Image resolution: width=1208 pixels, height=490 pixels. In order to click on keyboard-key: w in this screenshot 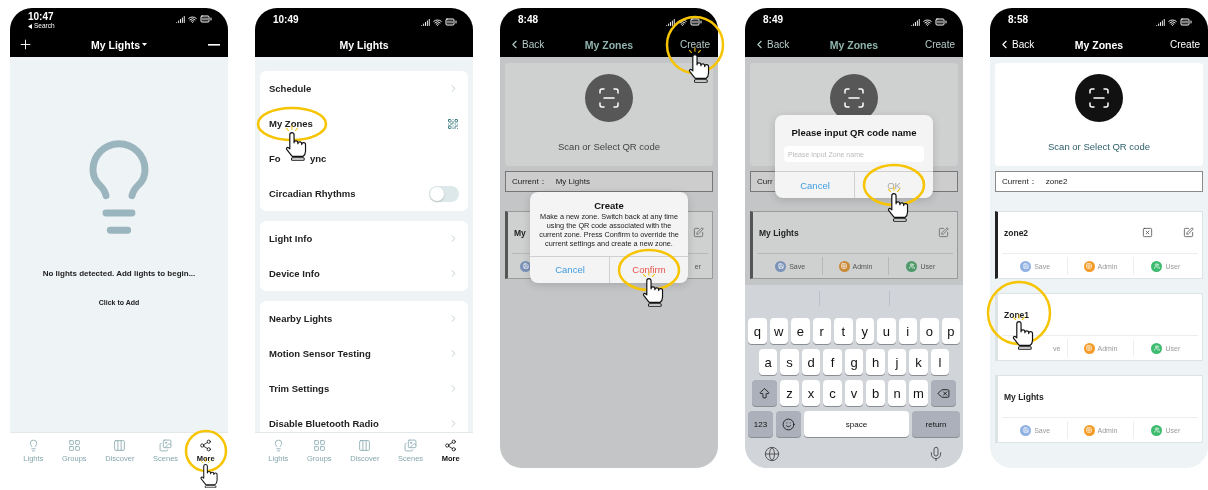, I will do `click(778, 331)`.